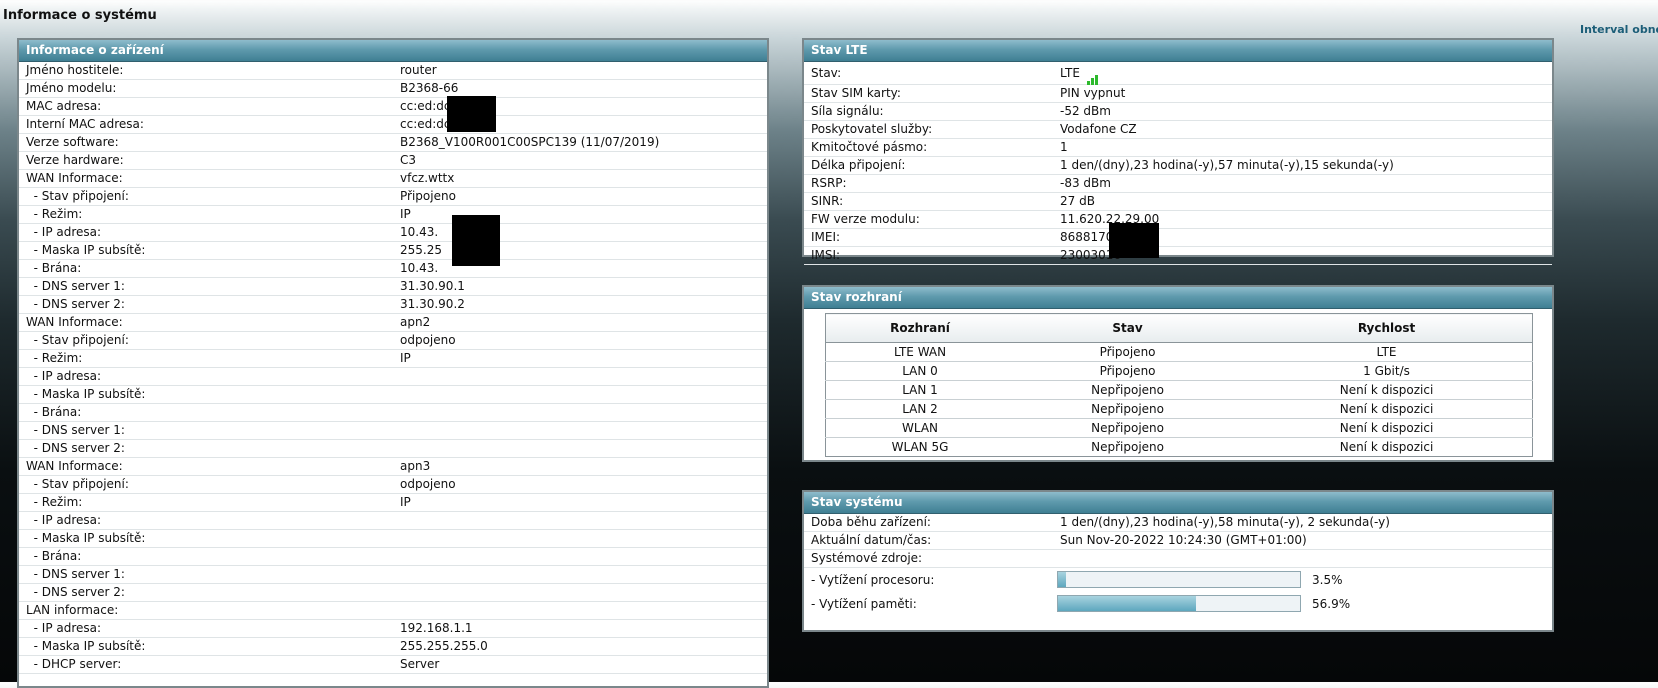 This screenshot has height=688, width=1658. Describe the element at coordinates (1387, 328) in the screenshot. I see `column-header-speed: Rychlost` at that location.